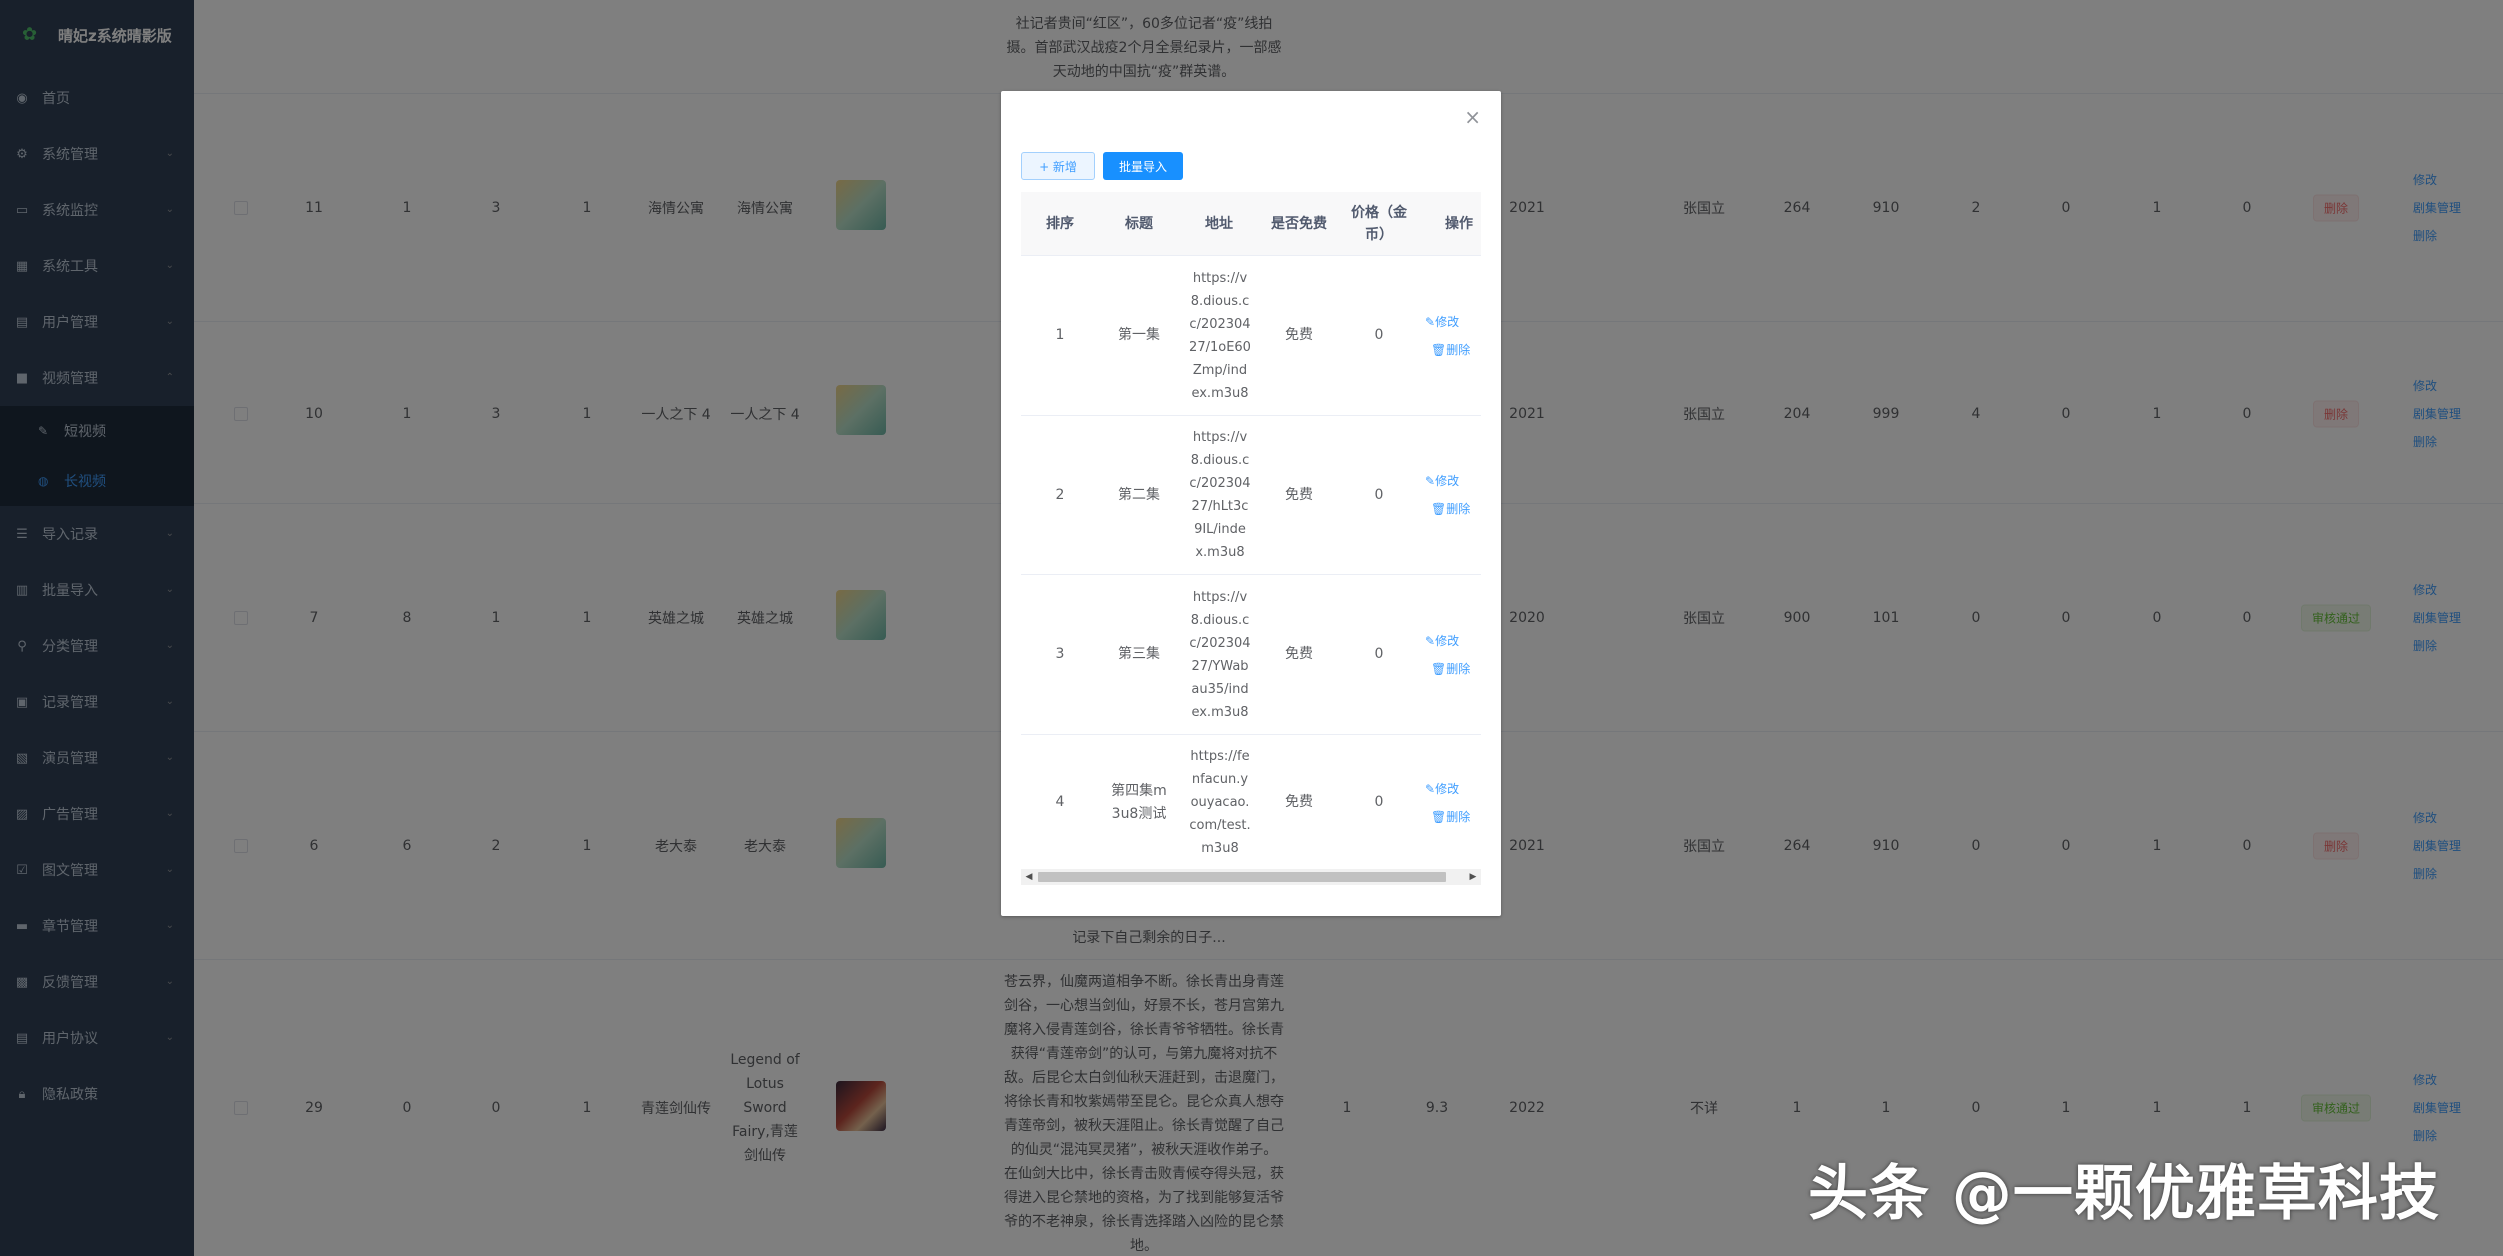 This screenshot has height=1256, width=2503. I want to click on horizontal-scrollbar: ◀ ▶, so click(1251, 877).